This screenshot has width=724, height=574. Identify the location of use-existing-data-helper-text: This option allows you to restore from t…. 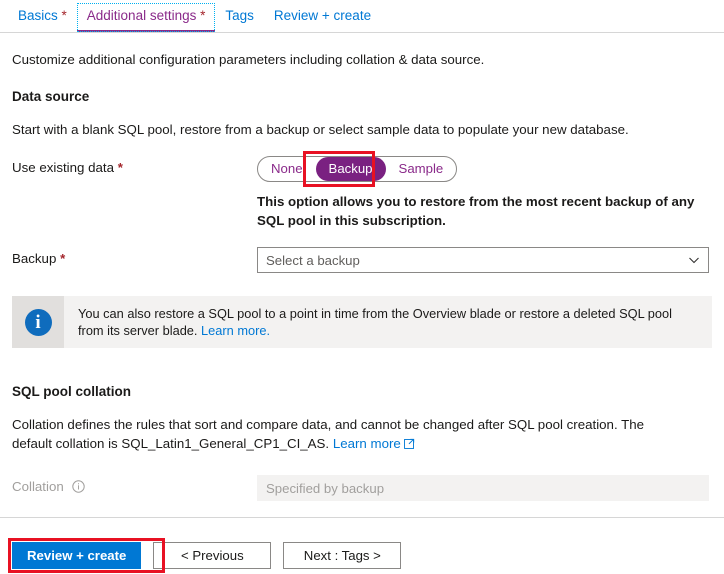
(476, 211).